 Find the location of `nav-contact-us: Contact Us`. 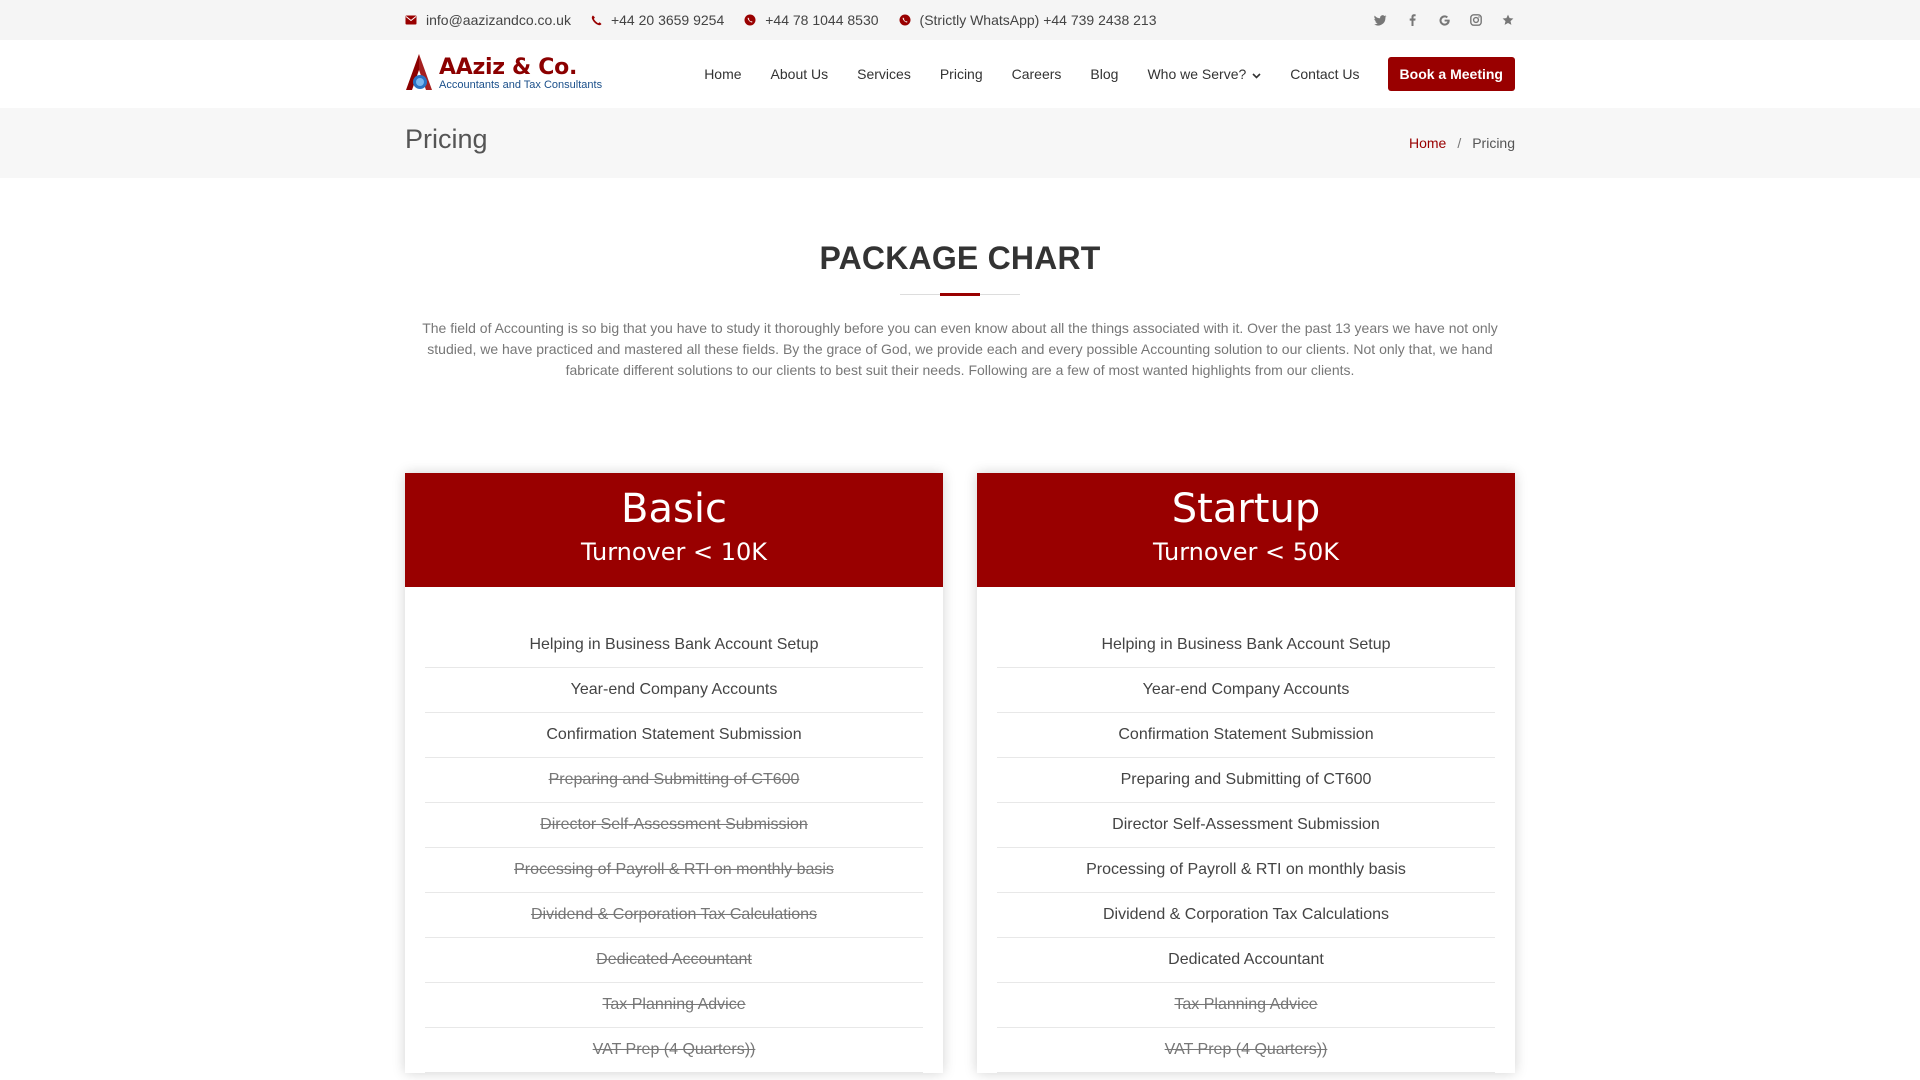

nav-contact-us: Contact Us is located at coordinates (1324, 74).